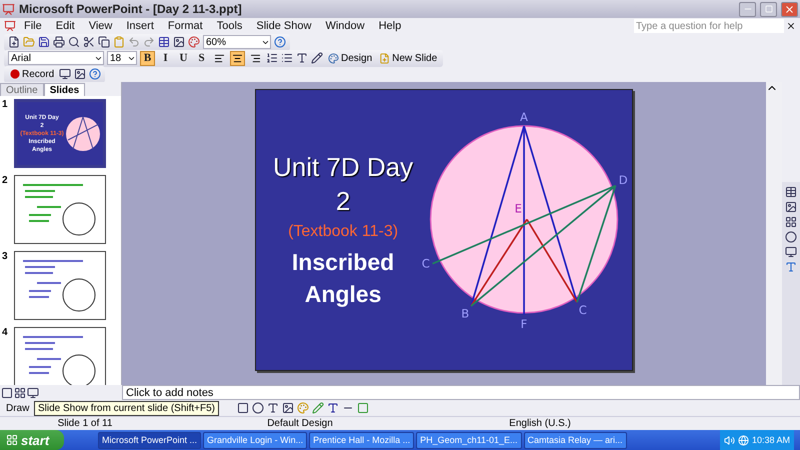  I want to click on speaker-icon, so click(729, 440).